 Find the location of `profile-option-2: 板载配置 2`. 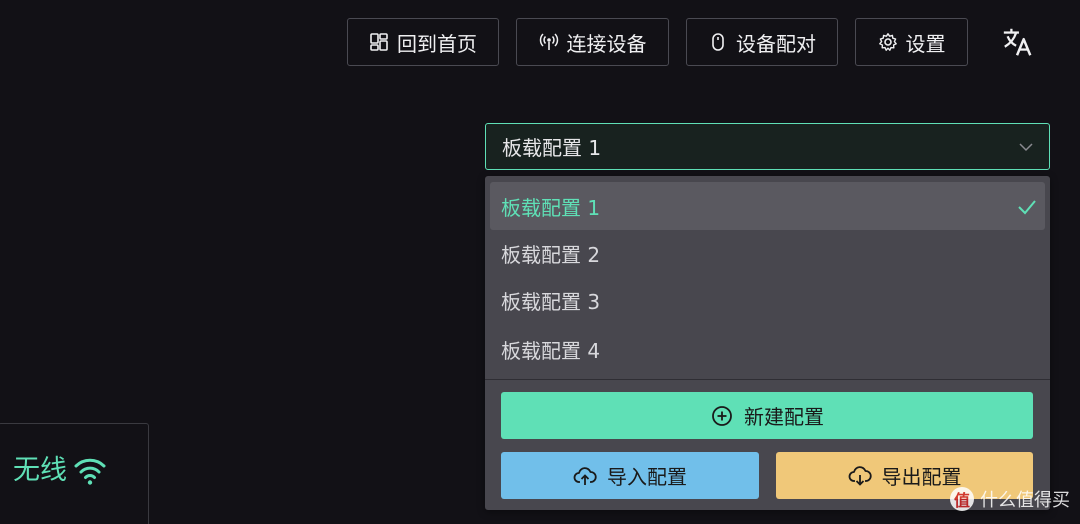

profile-option-2: 板载配置 2 is located at coordinates (767, 253).